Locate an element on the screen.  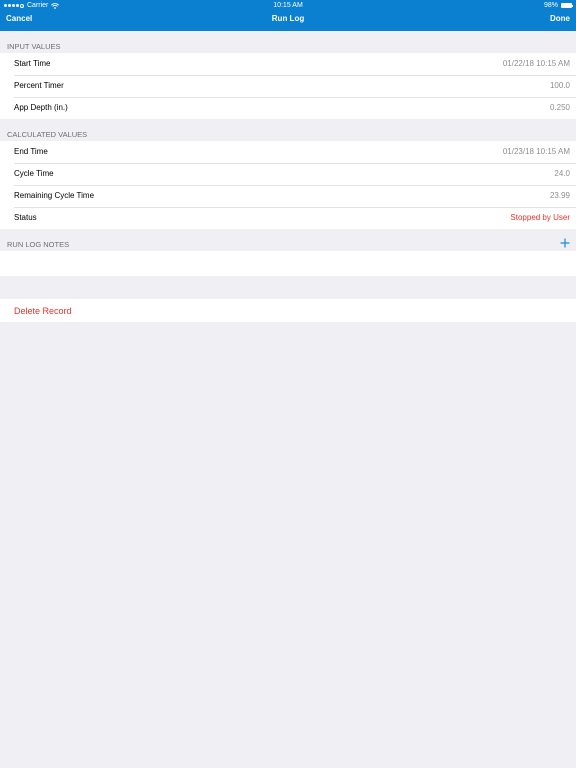
battery-percent: 98% is located at coordinates (550, 5).